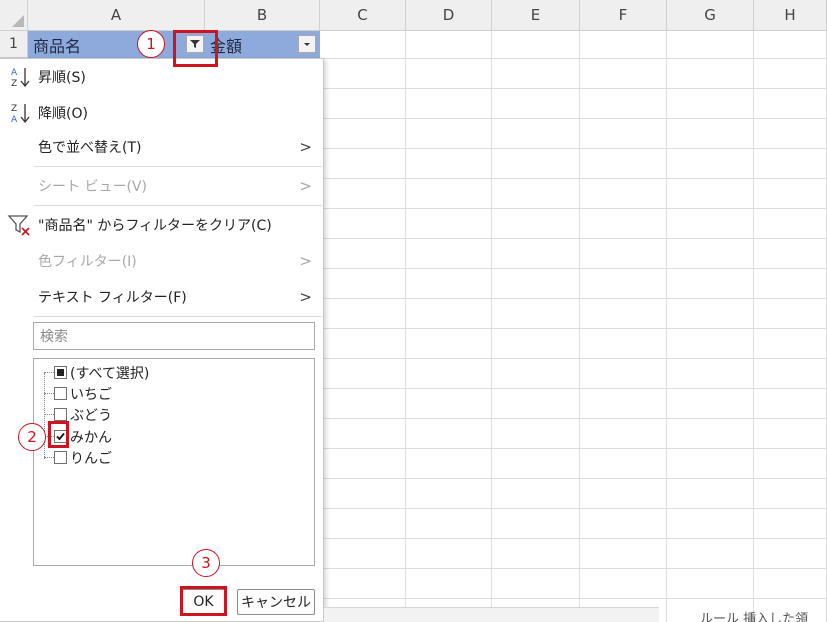 The image size is (827, 622). I want to click on filter-item-label: (すべて選択), so click(110, 373).